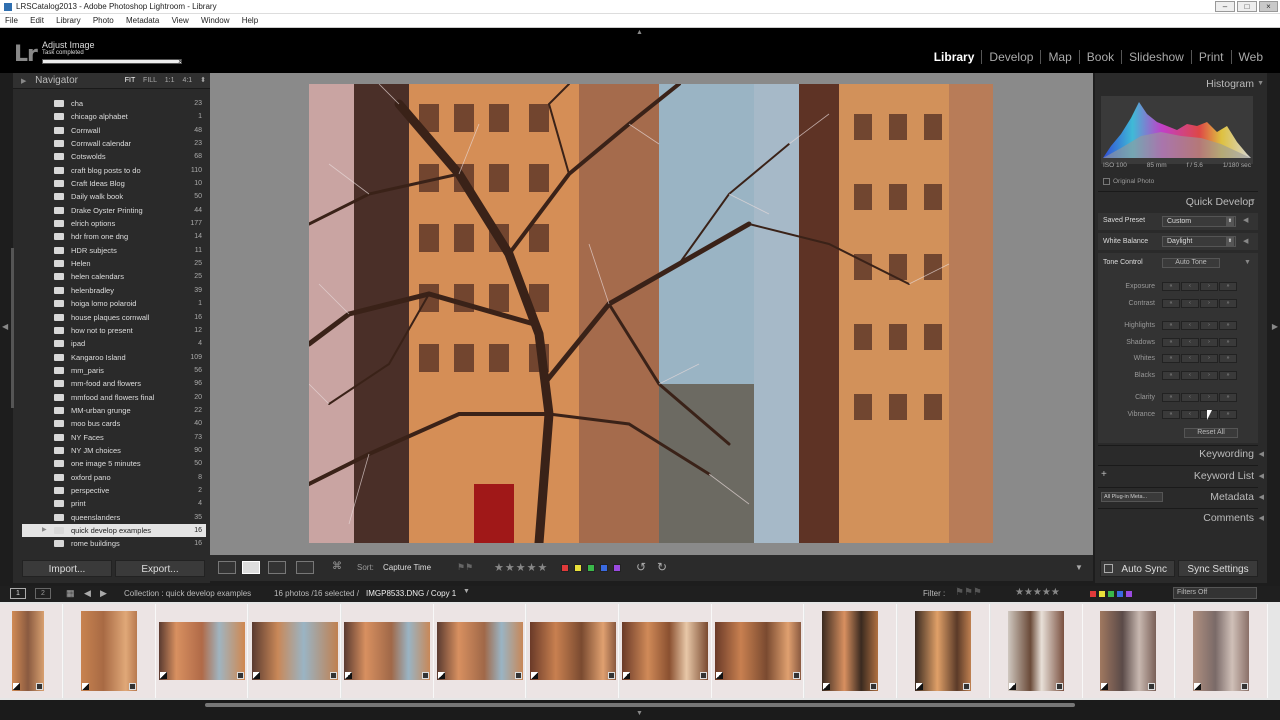 The height and width of the screenshot is (720, 1280). I want to click on metadata-title: Metadata, so click(1232, 497).